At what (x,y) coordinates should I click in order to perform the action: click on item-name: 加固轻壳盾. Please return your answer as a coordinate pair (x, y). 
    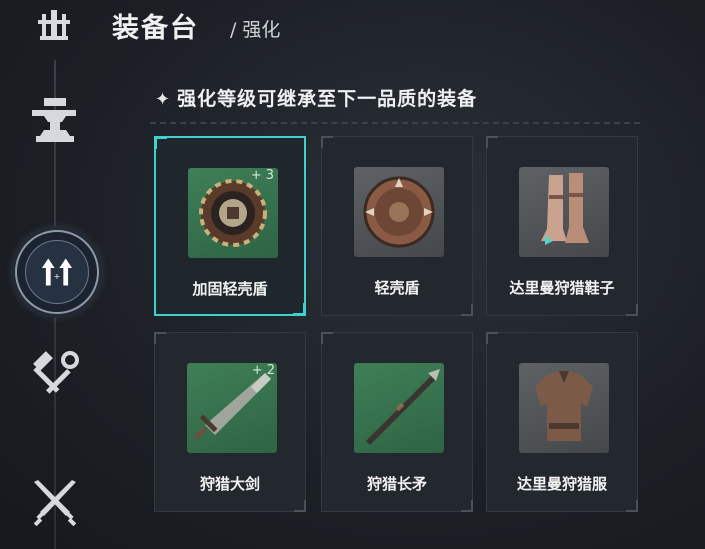
    Looking at the image, I should click on (230, 289).